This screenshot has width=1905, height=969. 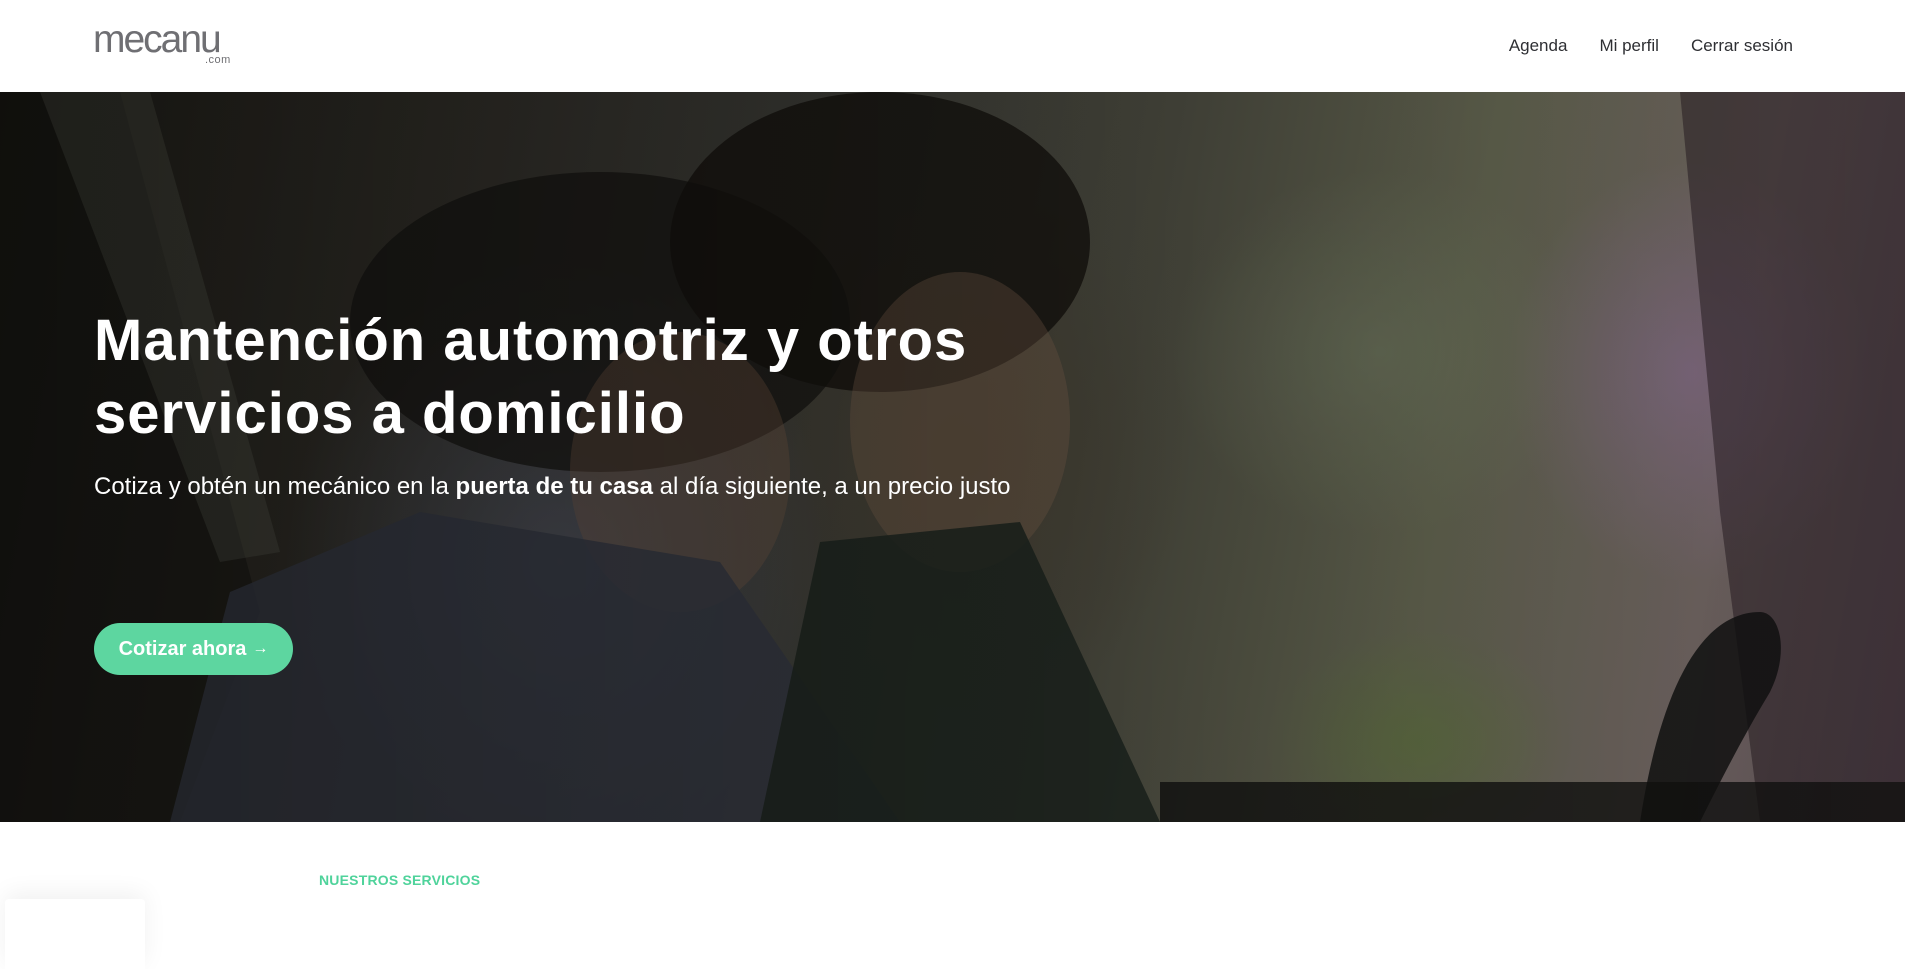 I want to click on logo-domain: .com, so click(x=218, y=60).